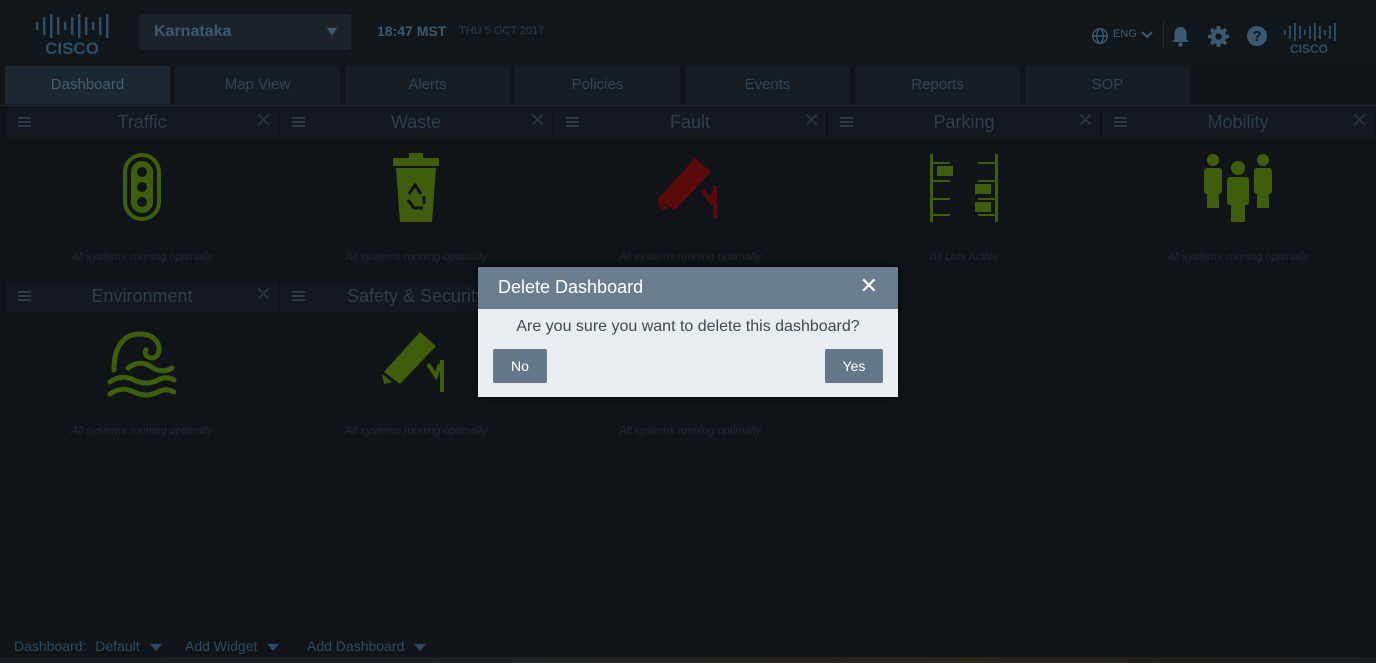 The image size is (1376, 663). I want to click on widget-title: Environment, so click(142, 296).